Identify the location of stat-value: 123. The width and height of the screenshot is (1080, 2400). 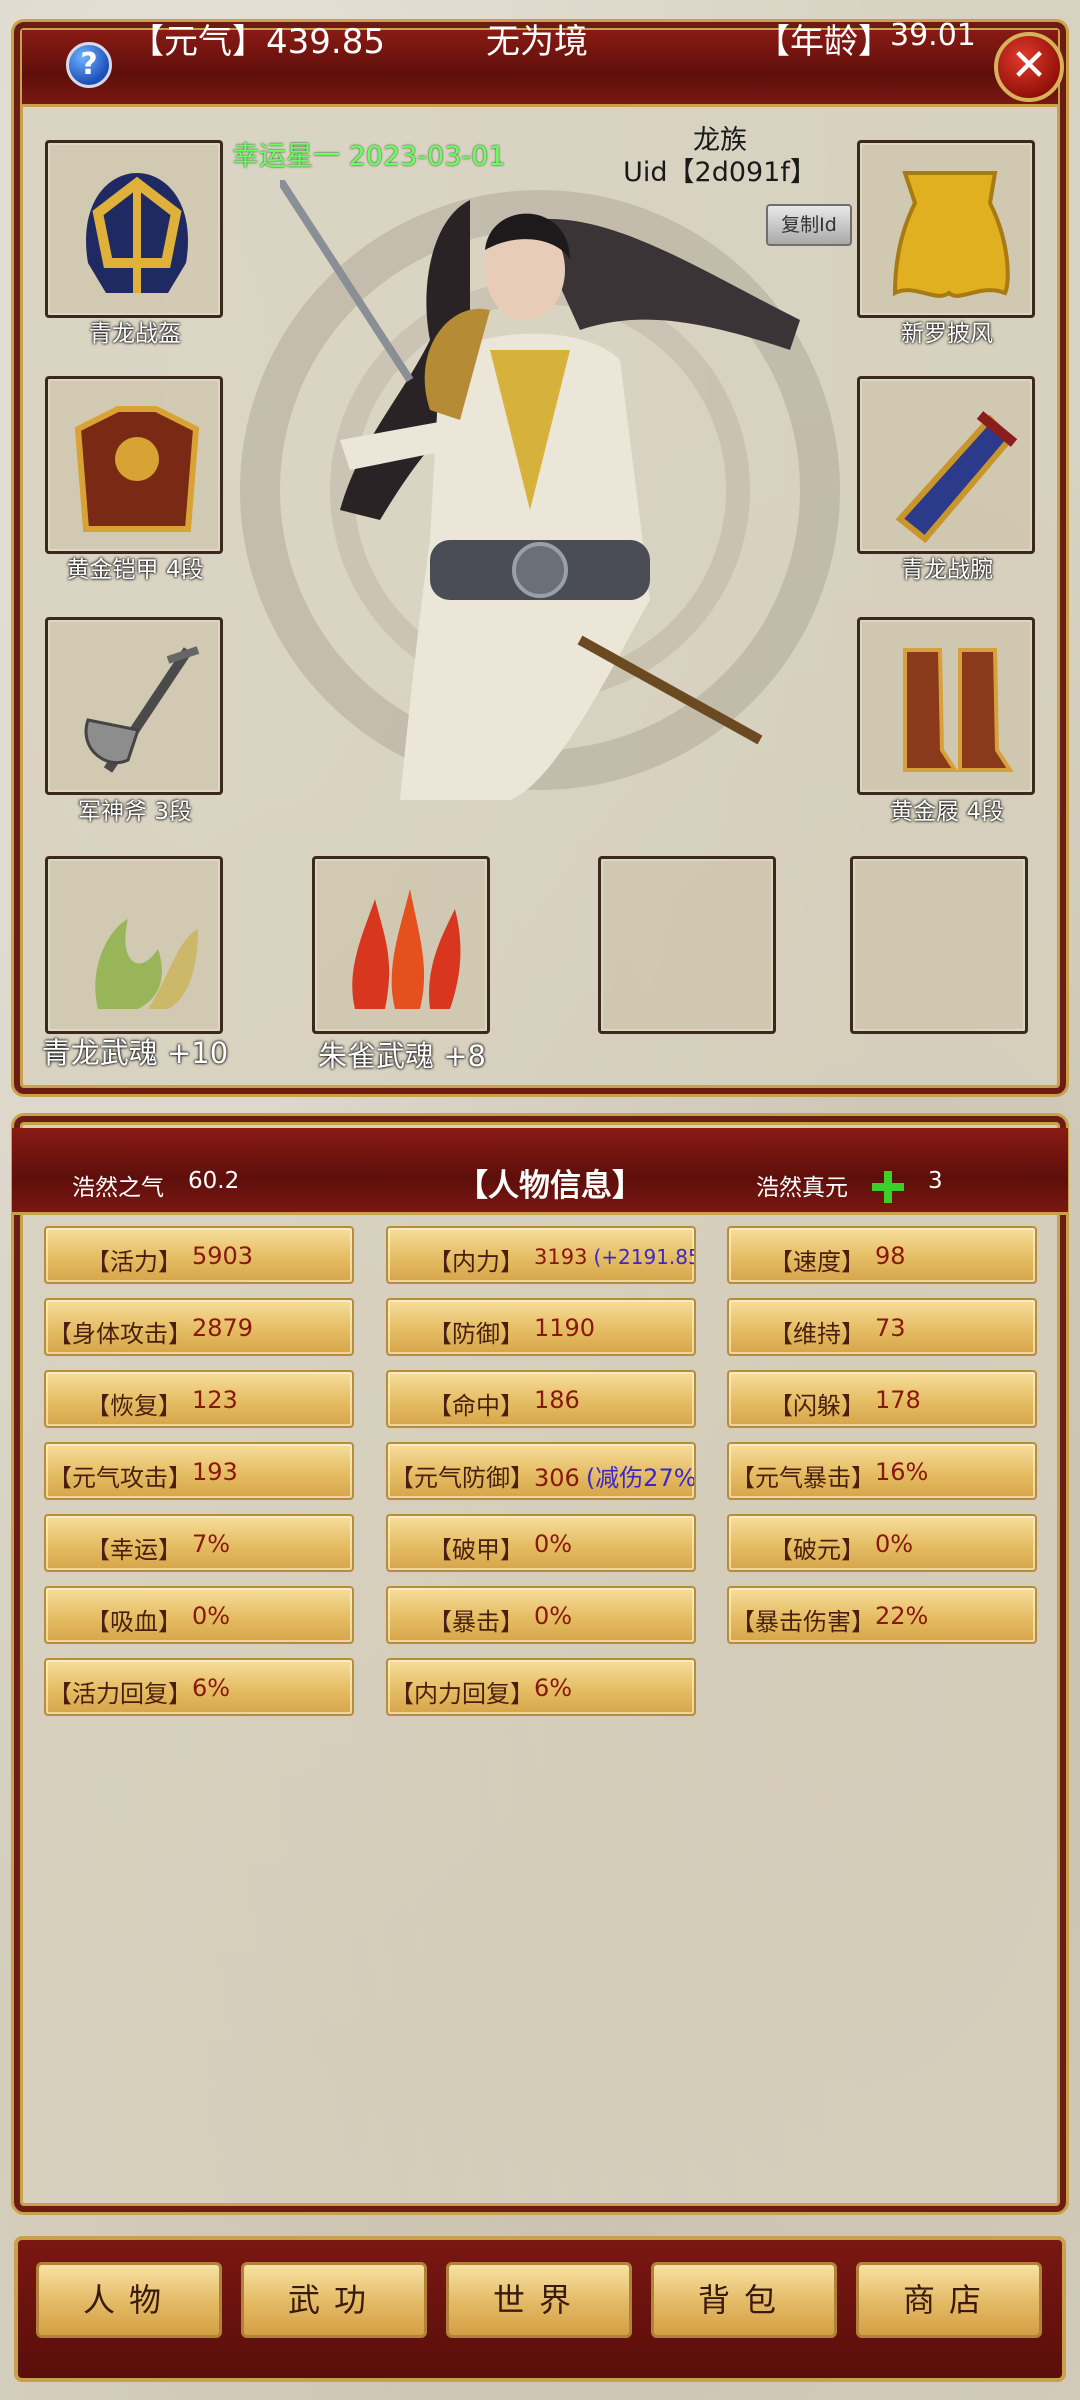
(215, 1400).